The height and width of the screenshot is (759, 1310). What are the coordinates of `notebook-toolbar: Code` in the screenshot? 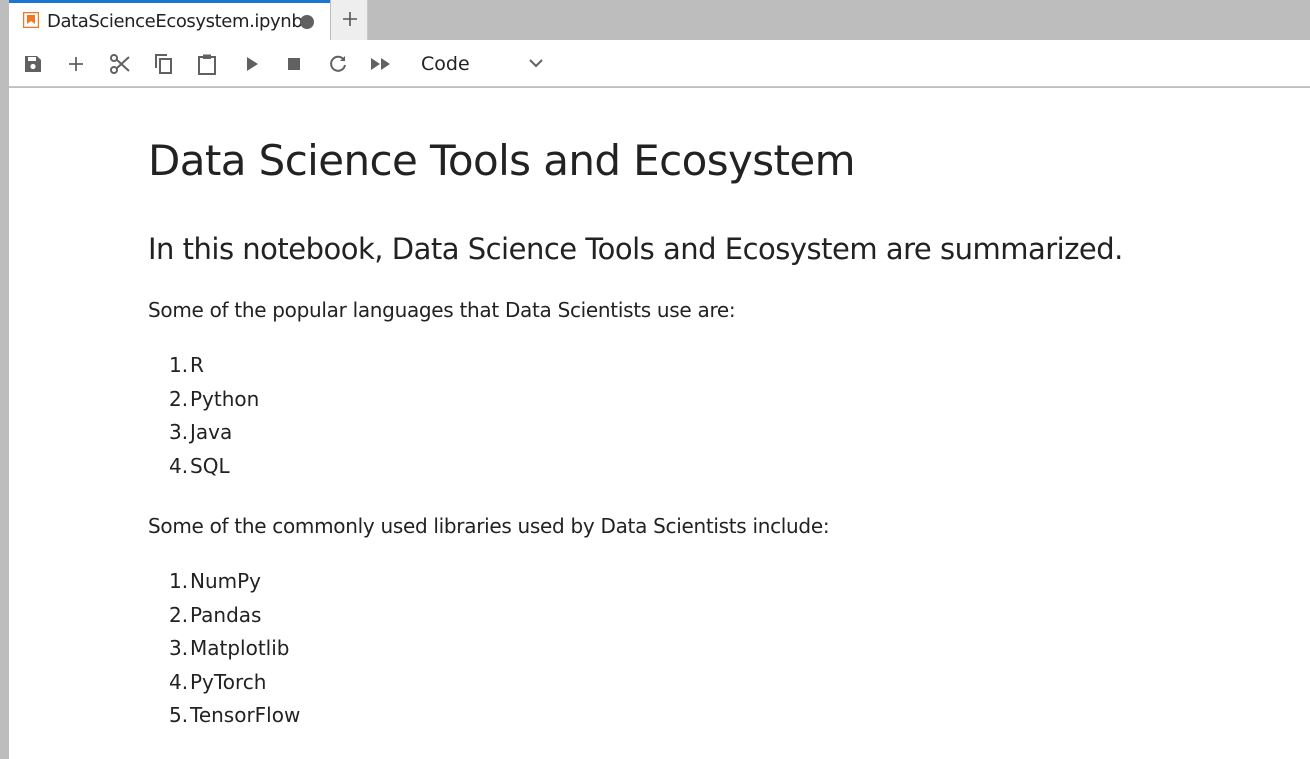 It's located at (659, 63).